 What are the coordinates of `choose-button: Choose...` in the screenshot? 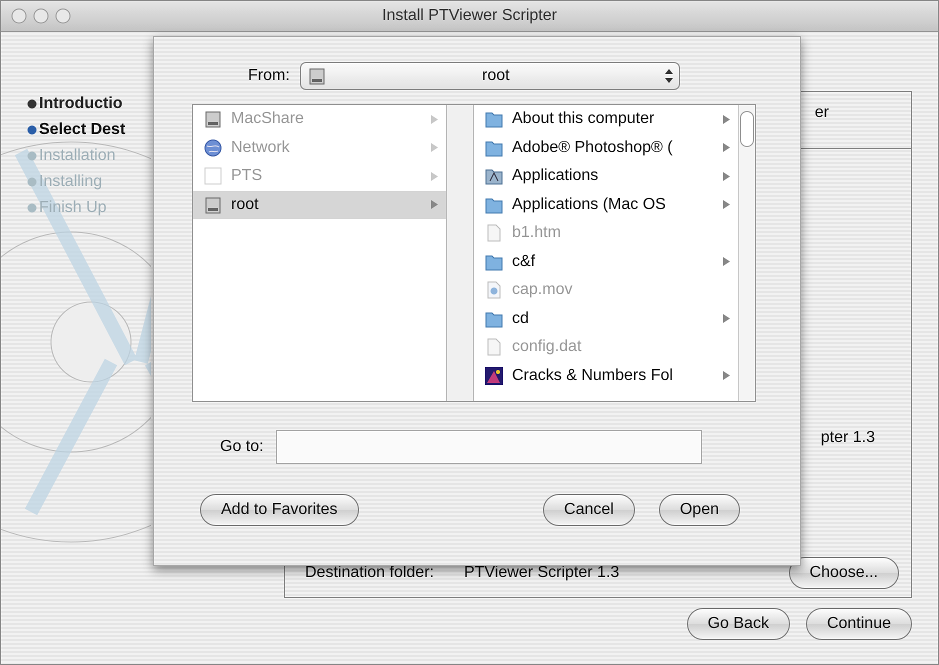 It's located at (843, 573).